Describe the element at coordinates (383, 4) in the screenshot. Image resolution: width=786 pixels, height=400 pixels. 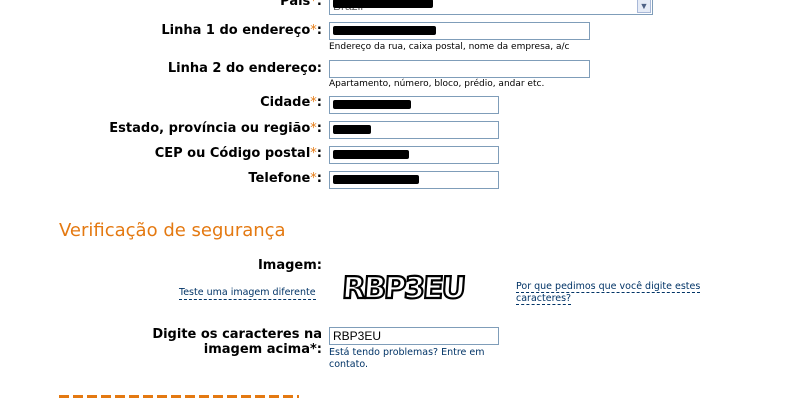
I see `country-redaction` at that location.